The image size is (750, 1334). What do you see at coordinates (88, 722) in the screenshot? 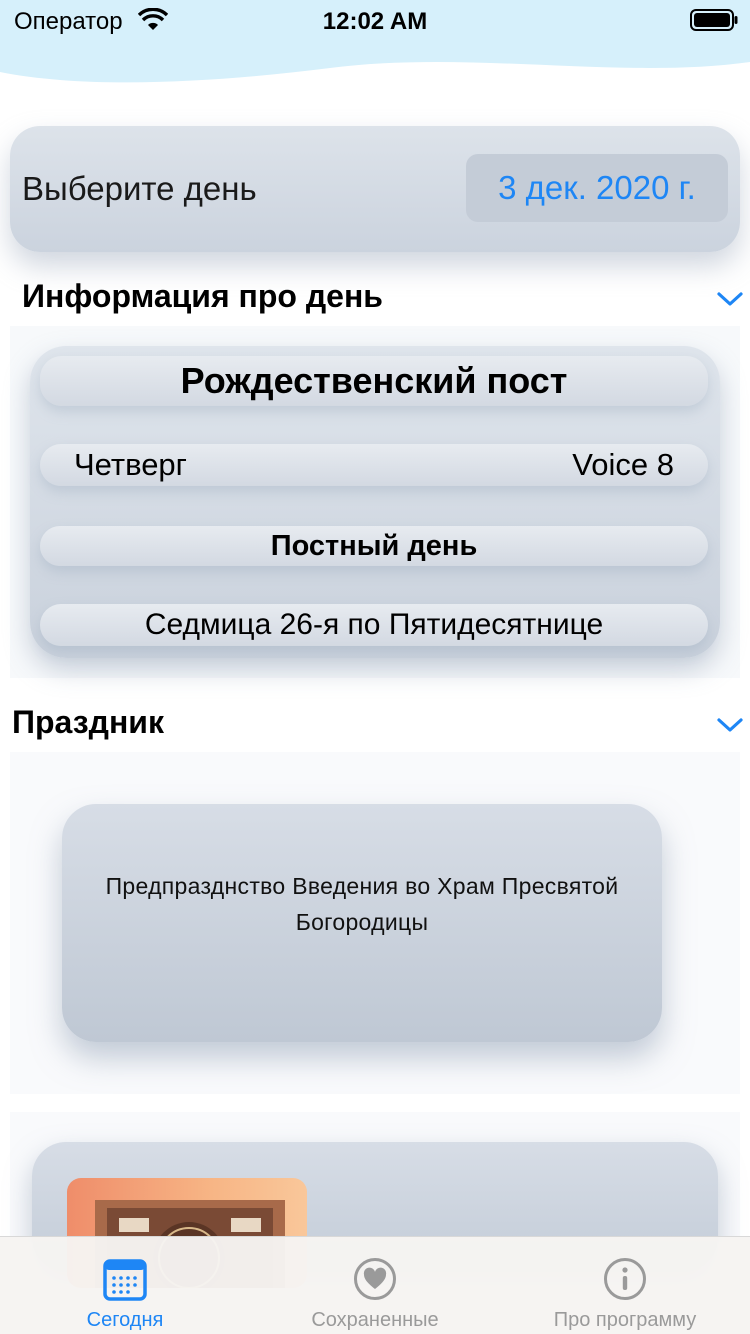
I see `holiday-title: Праздник` at bounding box center [88, 722].